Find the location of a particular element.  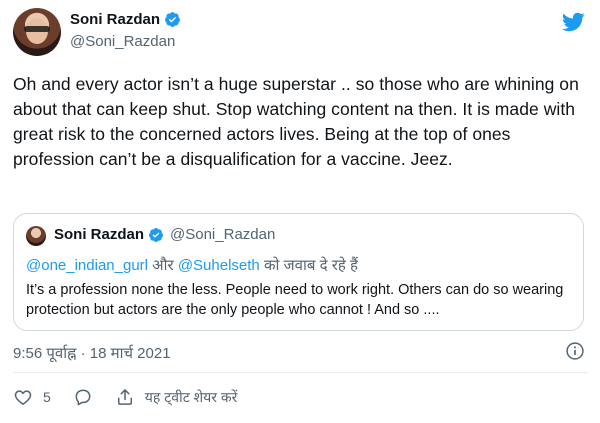

author-name-row: Soni Razdan is located at coordinates (125, 19).